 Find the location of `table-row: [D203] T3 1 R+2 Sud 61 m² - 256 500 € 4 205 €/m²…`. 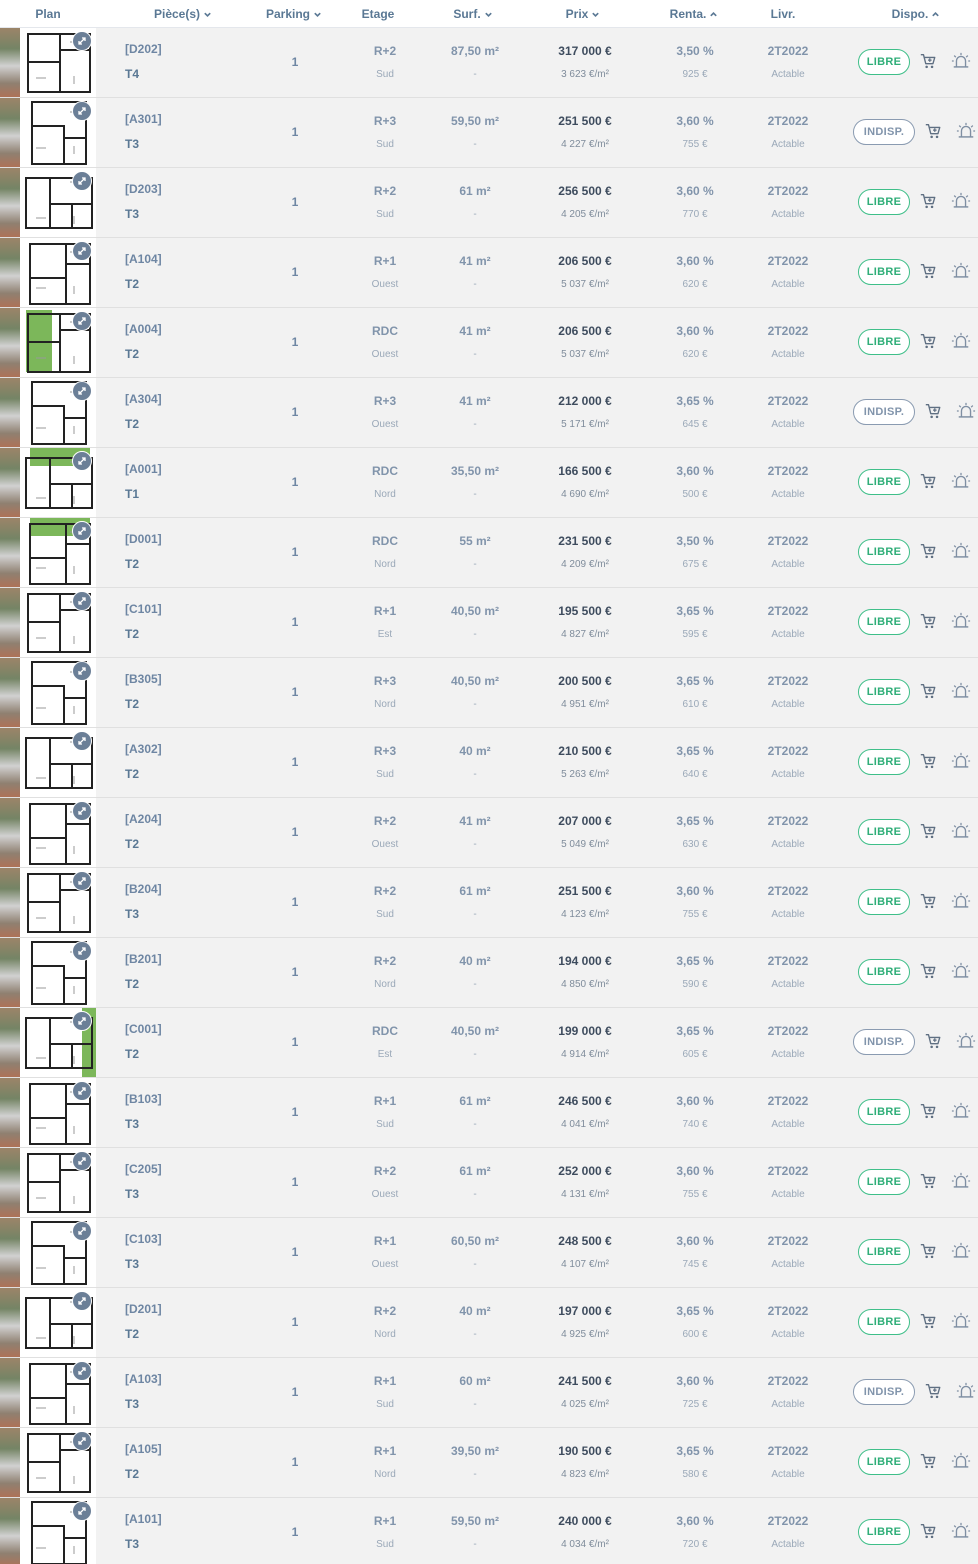

table-row: [D203] T3 1 R+2 Sud 61 m² - 256 500 € 4 205 €/m²… is located at coordinates (489, 203).